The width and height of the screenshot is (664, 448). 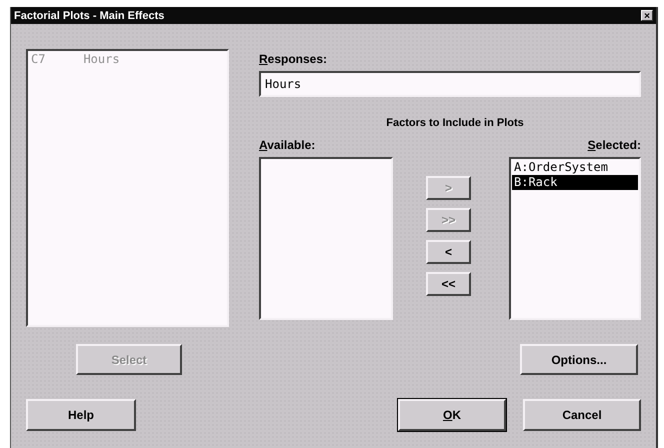 I want to click on move-button: <<, so click(x=448, y=284).